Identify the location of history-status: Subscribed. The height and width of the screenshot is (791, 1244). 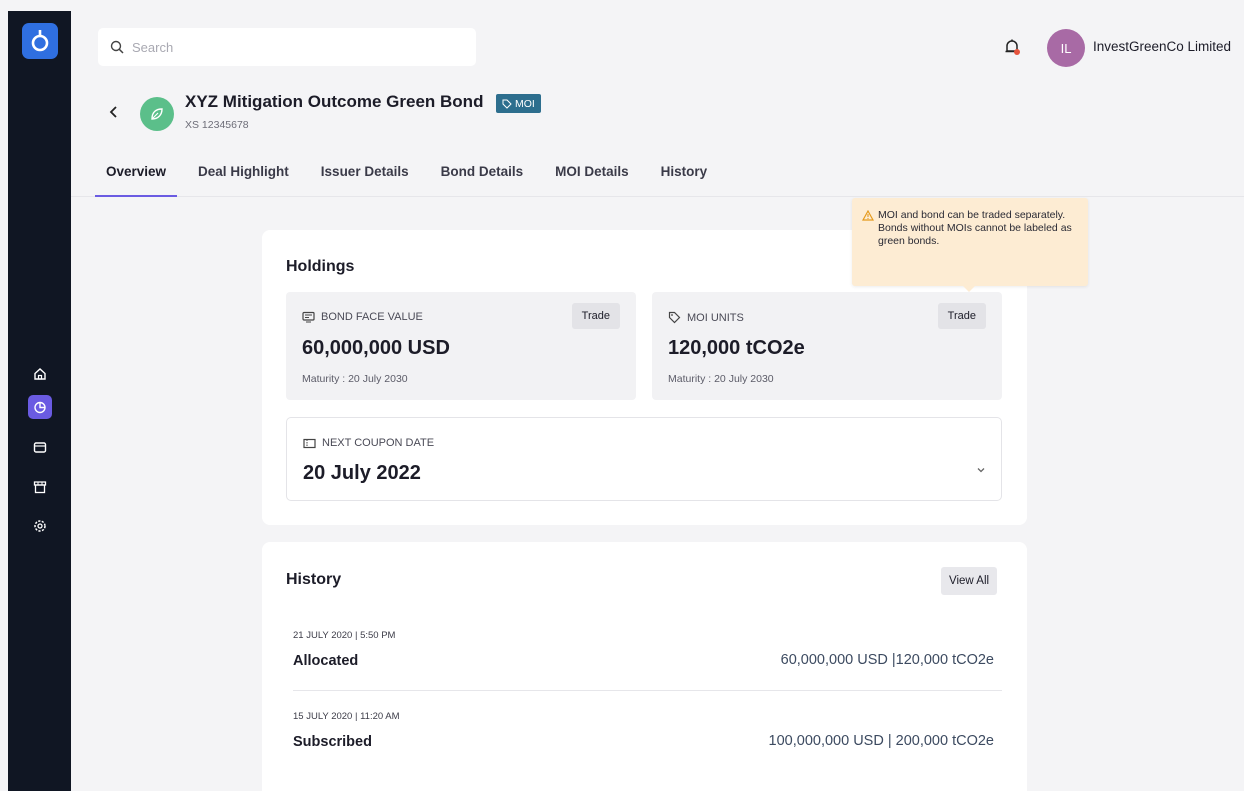
(332, 742).